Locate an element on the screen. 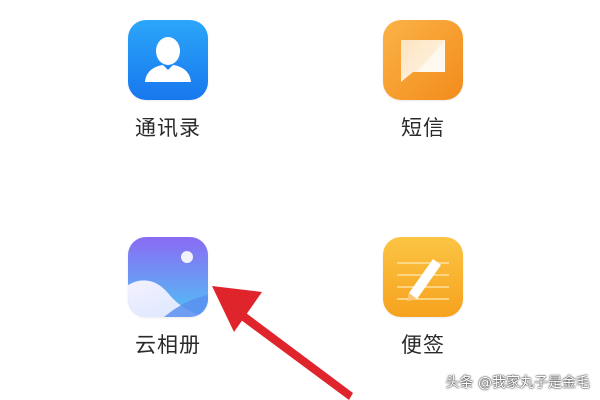 This screenshot has width=600, height=400. pointer-arrow-icon is located at coordinates (282, 343).